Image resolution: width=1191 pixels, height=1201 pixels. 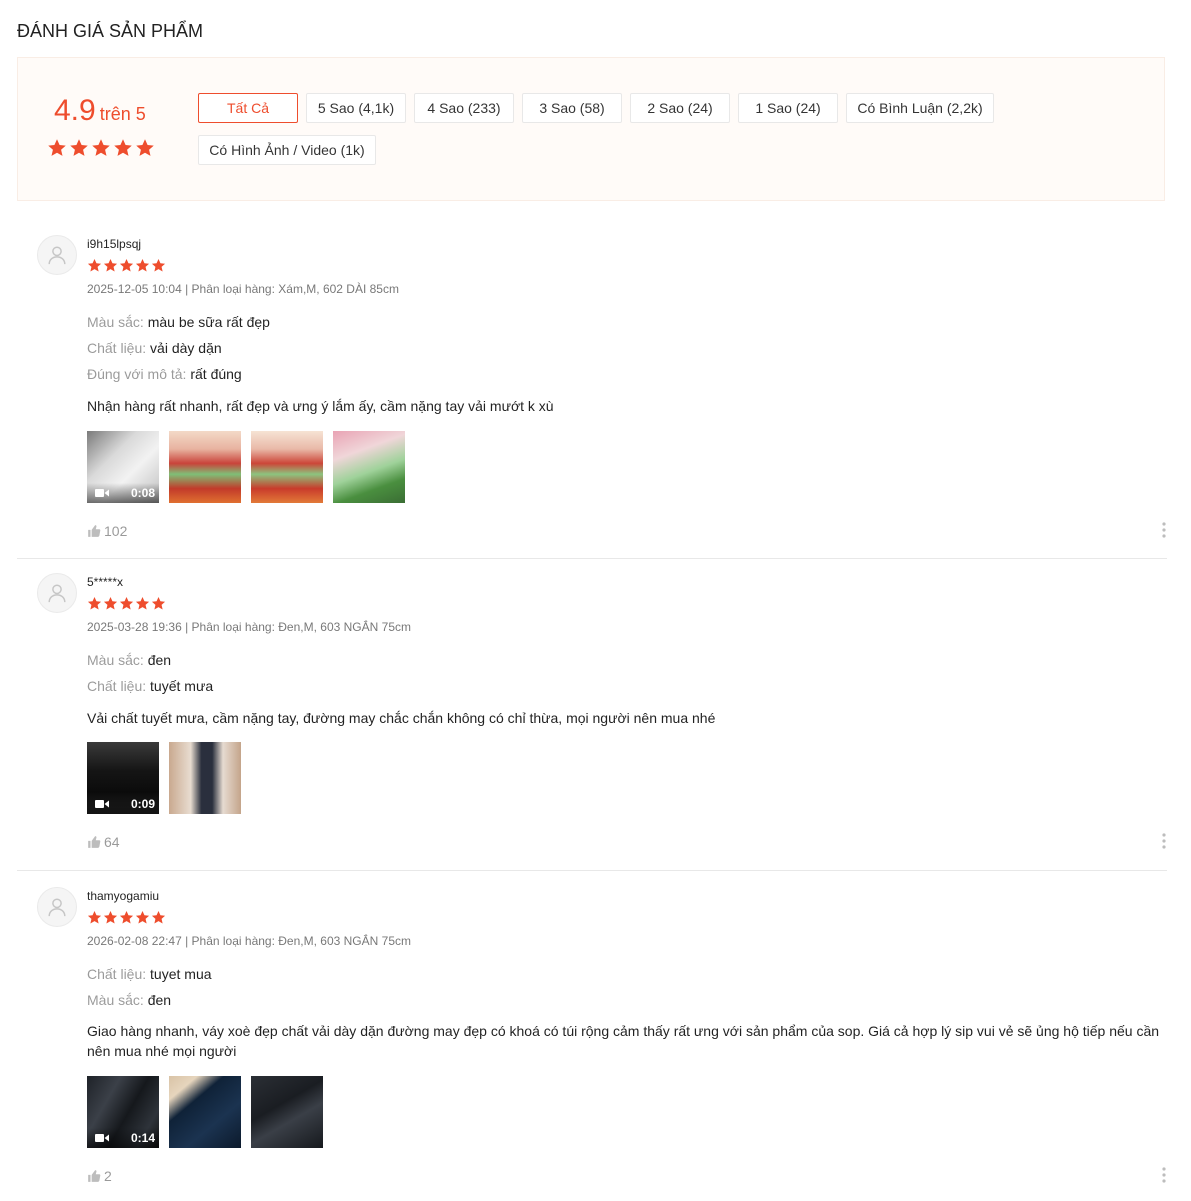 What do you see at coordinates (680, 108) in the screenshot?
I see `filter-2-star: 2 Sao (24)` at bounding box center [680, 108].